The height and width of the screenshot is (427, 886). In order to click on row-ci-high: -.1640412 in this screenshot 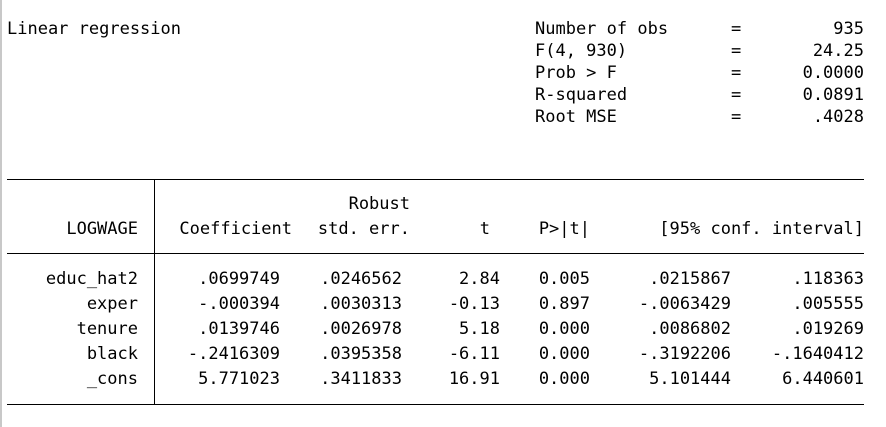, I will do `click(817, 354)`.